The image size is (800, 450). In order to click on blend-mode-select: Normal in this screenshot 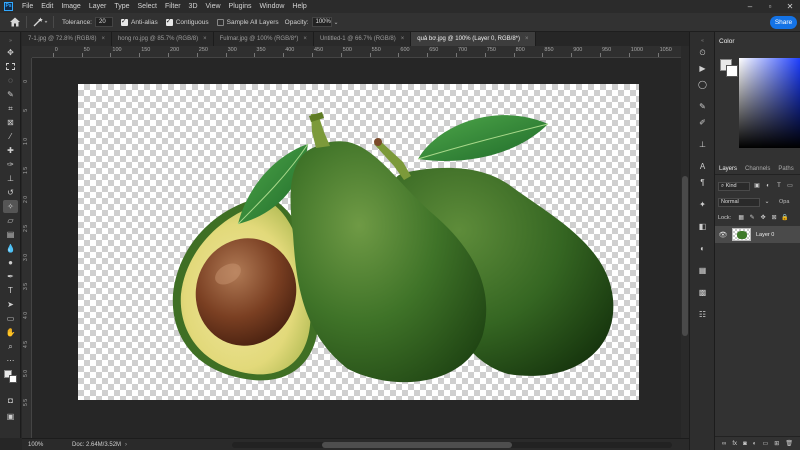, I will do `click(739, 202)`.